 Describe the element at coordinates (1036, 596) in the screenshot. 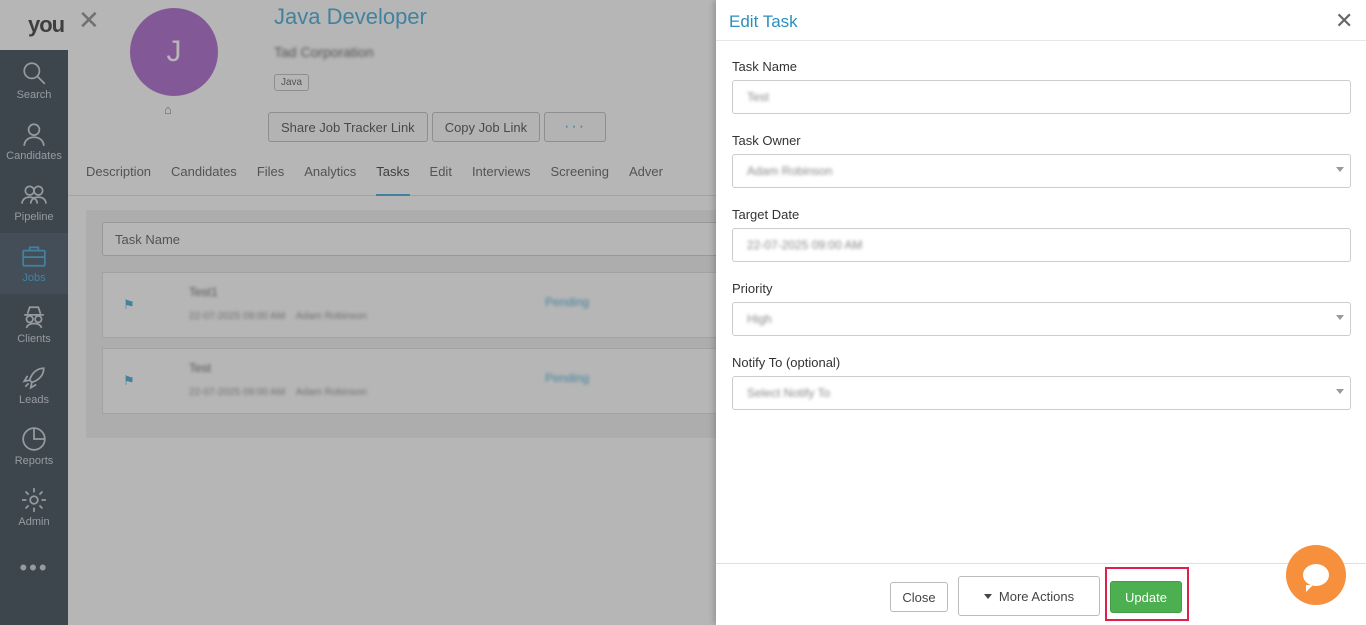

I see `more-actions-label: More Actions` at that location.